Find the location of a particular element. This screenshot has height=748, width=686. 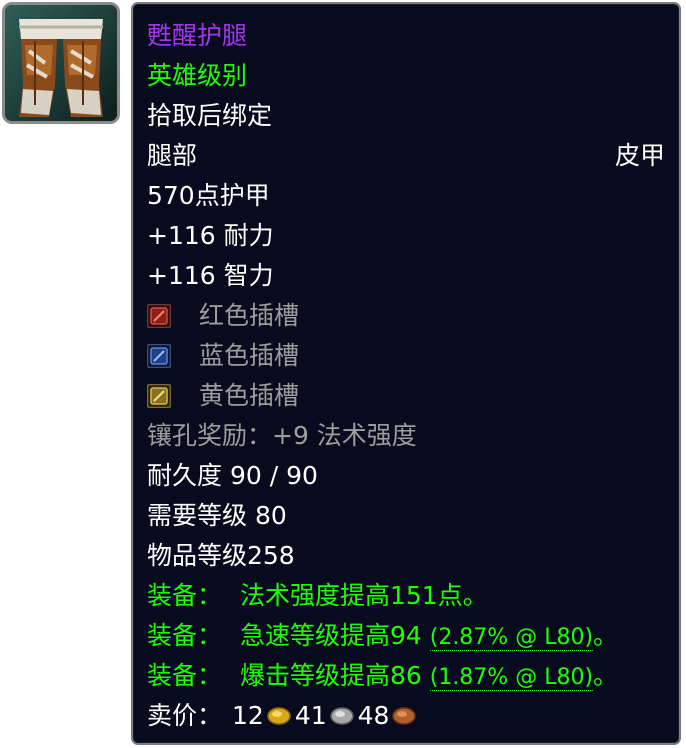

item-quality: 英雄级别 is located at coordinates (197, 75).